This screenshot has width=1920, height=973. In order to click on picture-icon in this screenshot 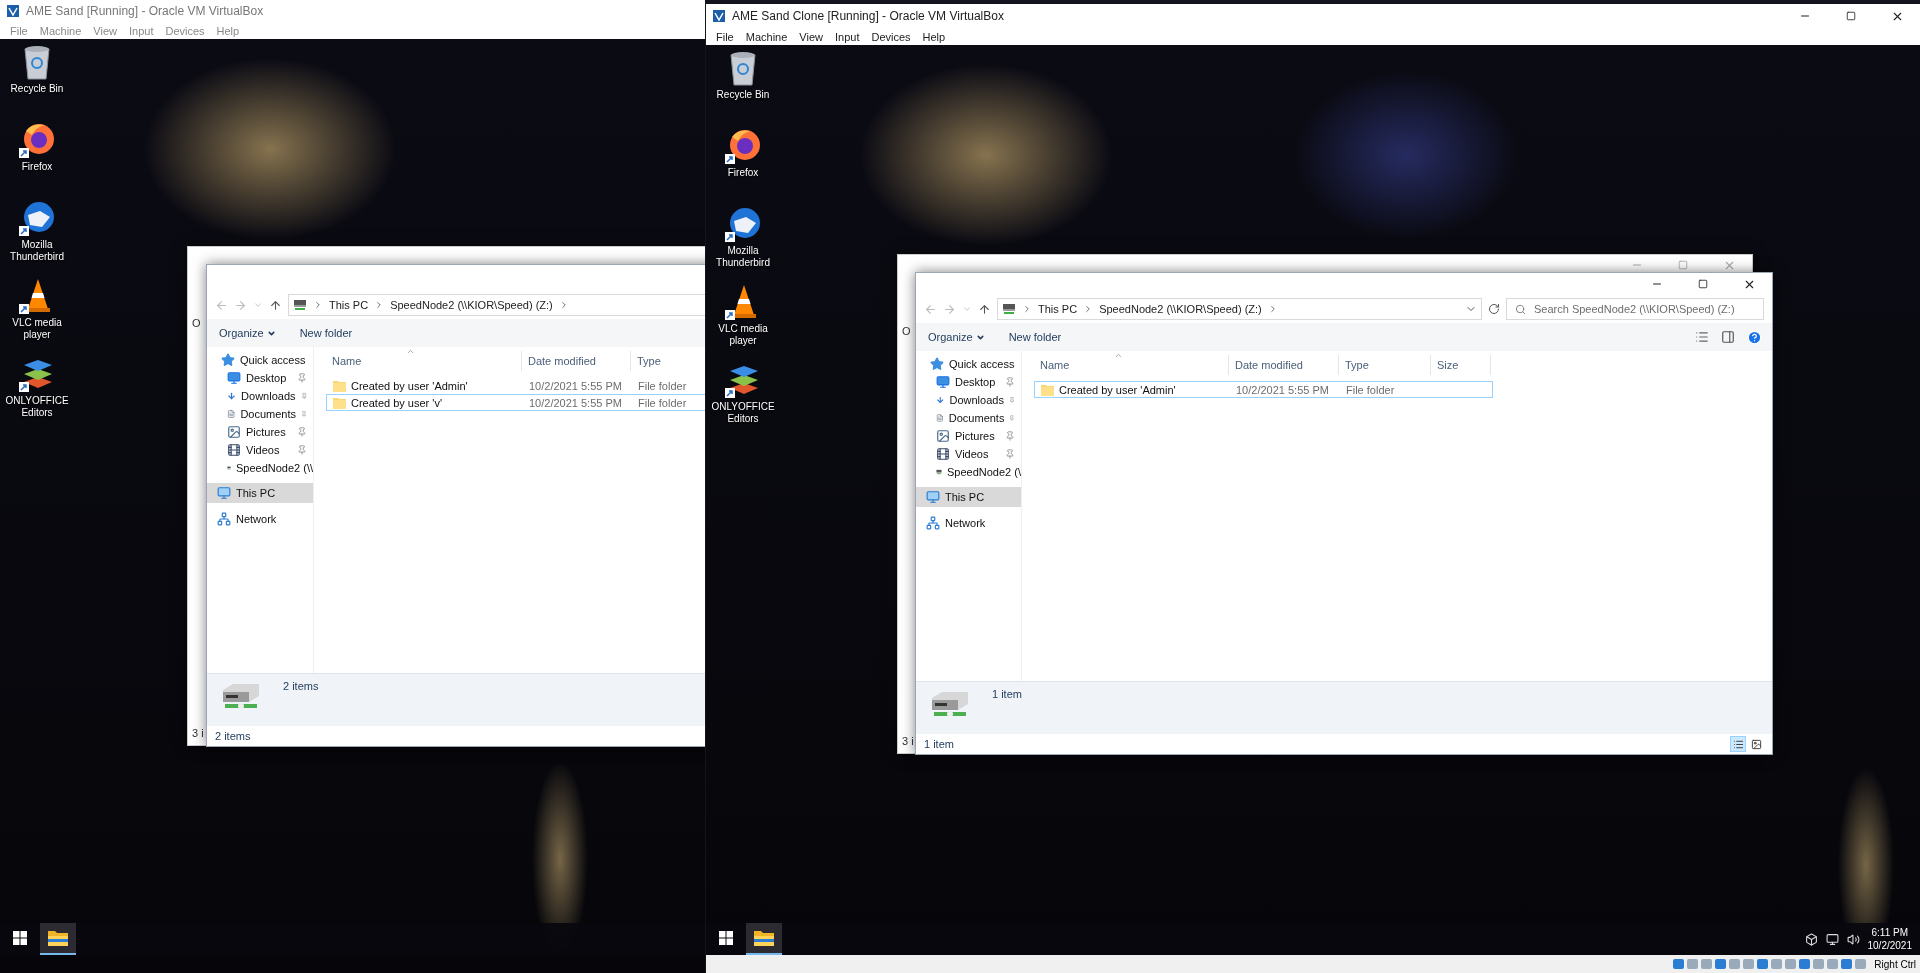, I will do `click(234, 432)`.